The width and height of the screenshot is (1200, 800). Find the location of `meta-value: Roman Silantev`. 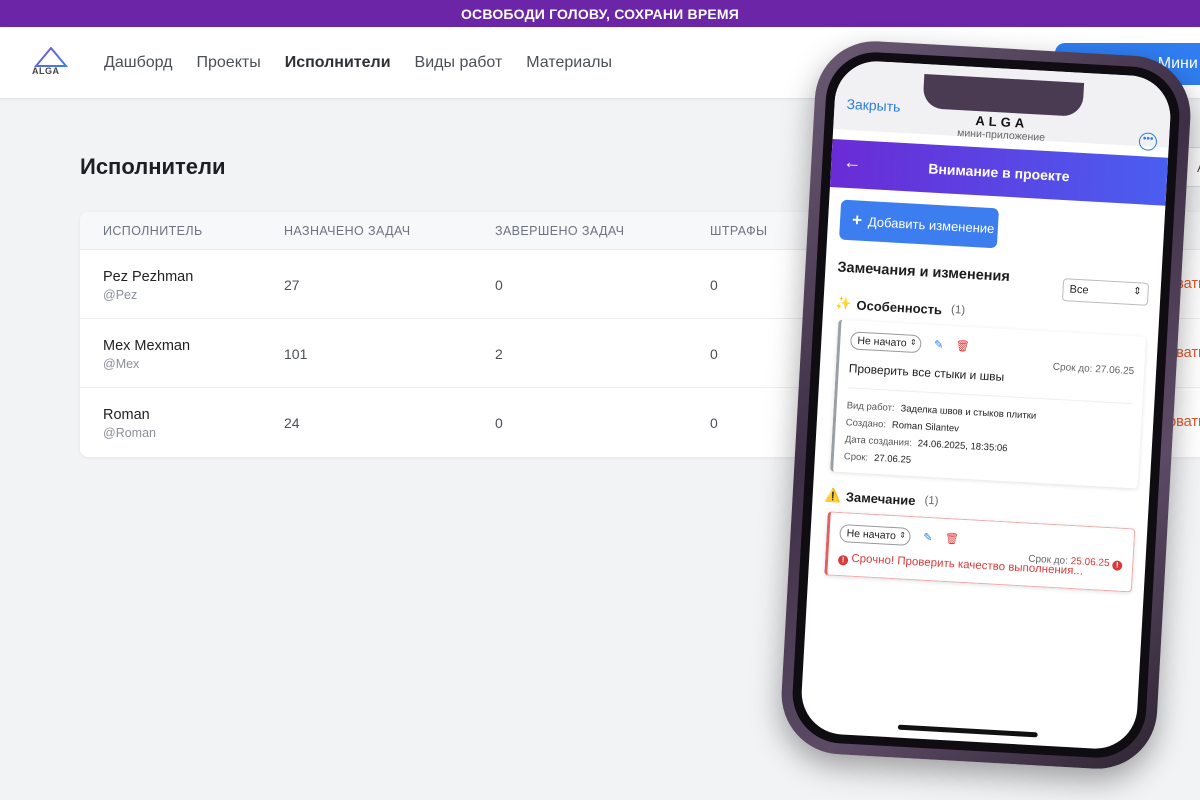

meta-value: Roman Silantev is located at coordinates (925, 427).